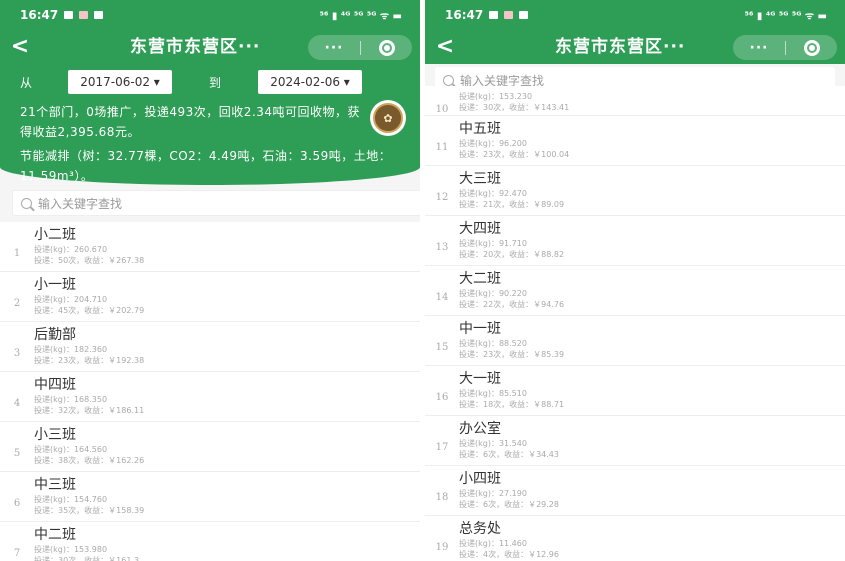 The width and height of the screenshot is (845, 561). Describe the element at coordinates (635, 341) in the screenshot. I see `list-item: 15 中一班 投递(kg)：88.520 投递：23次，收益：￥85.39` at that location.